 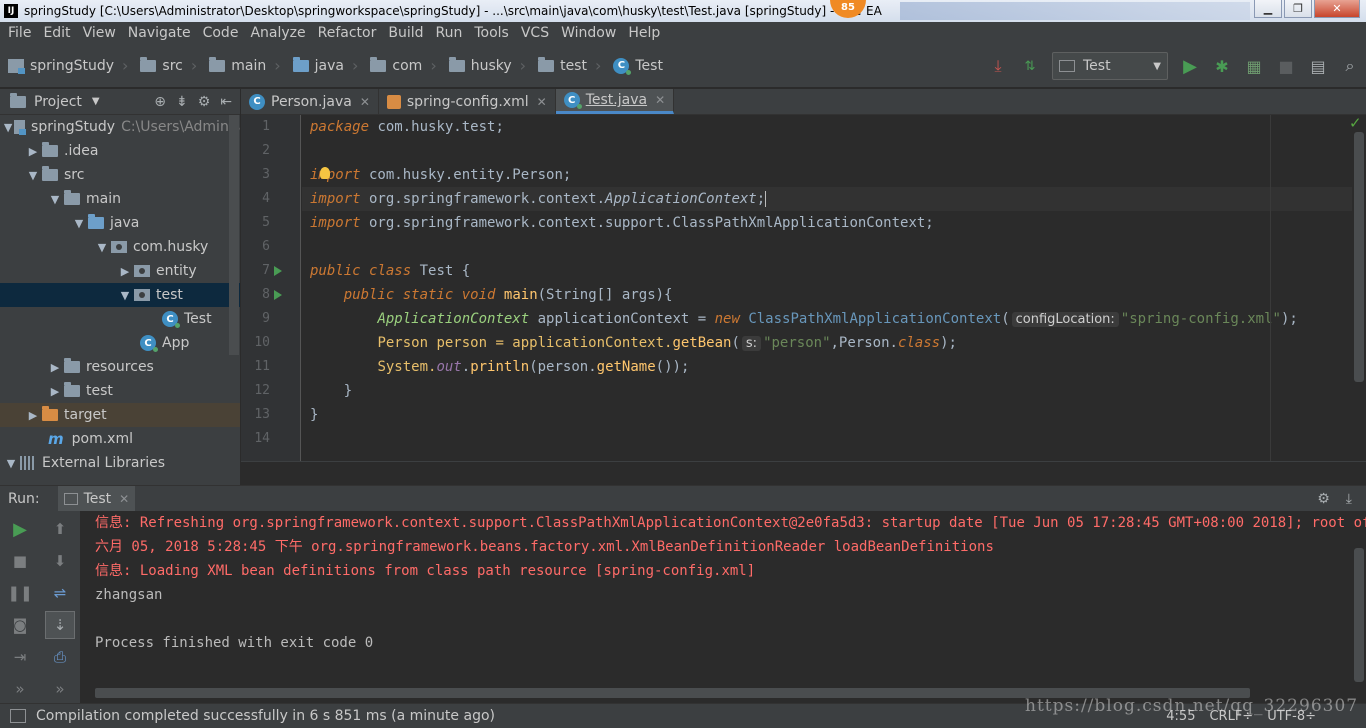 What do you see at coordinates (1222, 66) in the screenshot?
I see `debug-bug-icon: ✱` at bounding box center [1222, 66].